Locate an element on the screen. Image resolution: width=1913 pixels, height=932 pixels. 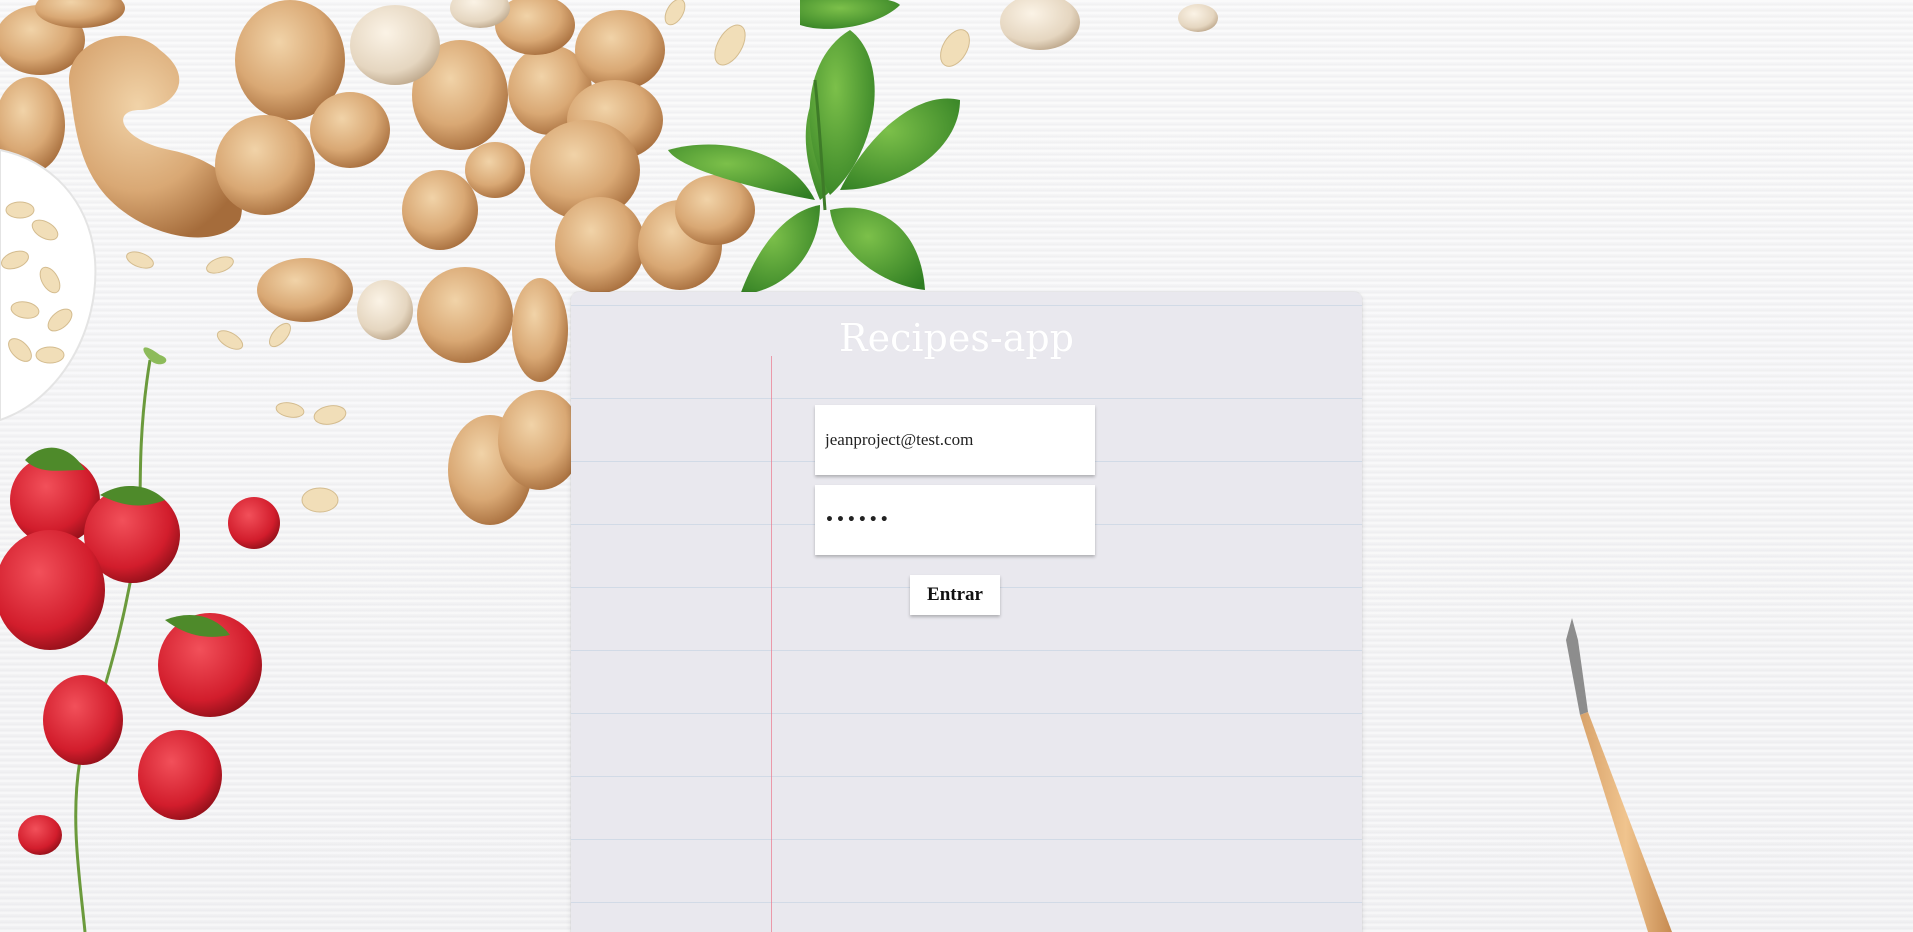
pencil-icon is located at coordinates (1619, 775).